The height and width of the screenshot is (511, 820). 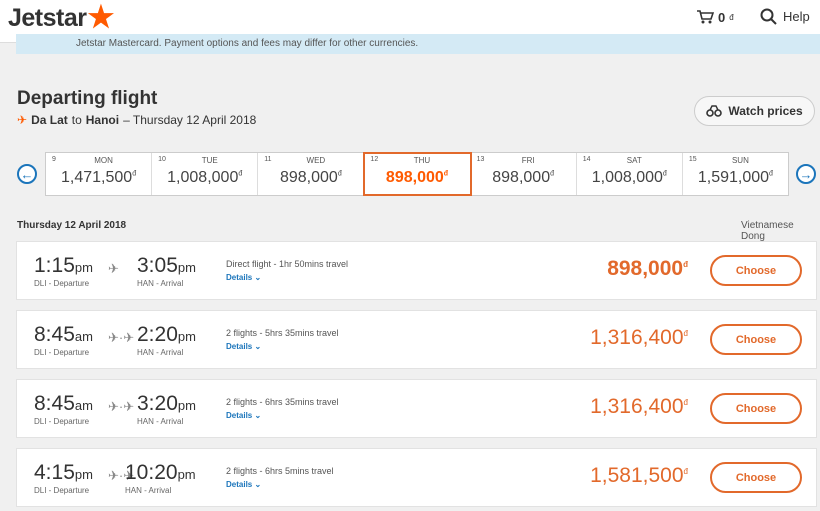 I want to click on date-cell: 13 FRI 898,000đ, so click(x=524, y=174).